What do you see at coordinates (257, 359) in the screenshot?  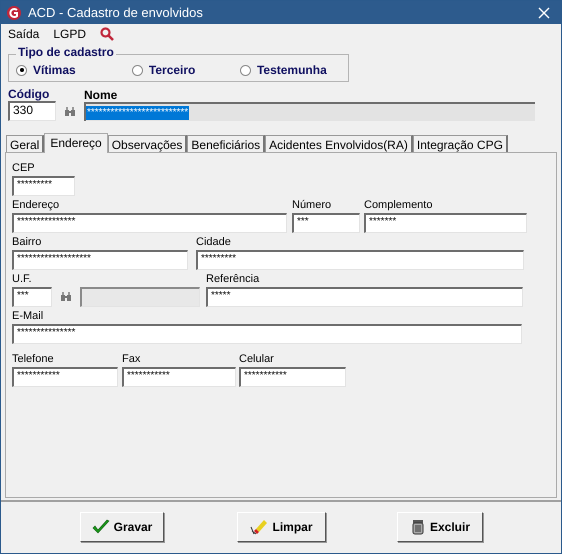 I see `field-label: Celular` at bounding box center [257, 359].